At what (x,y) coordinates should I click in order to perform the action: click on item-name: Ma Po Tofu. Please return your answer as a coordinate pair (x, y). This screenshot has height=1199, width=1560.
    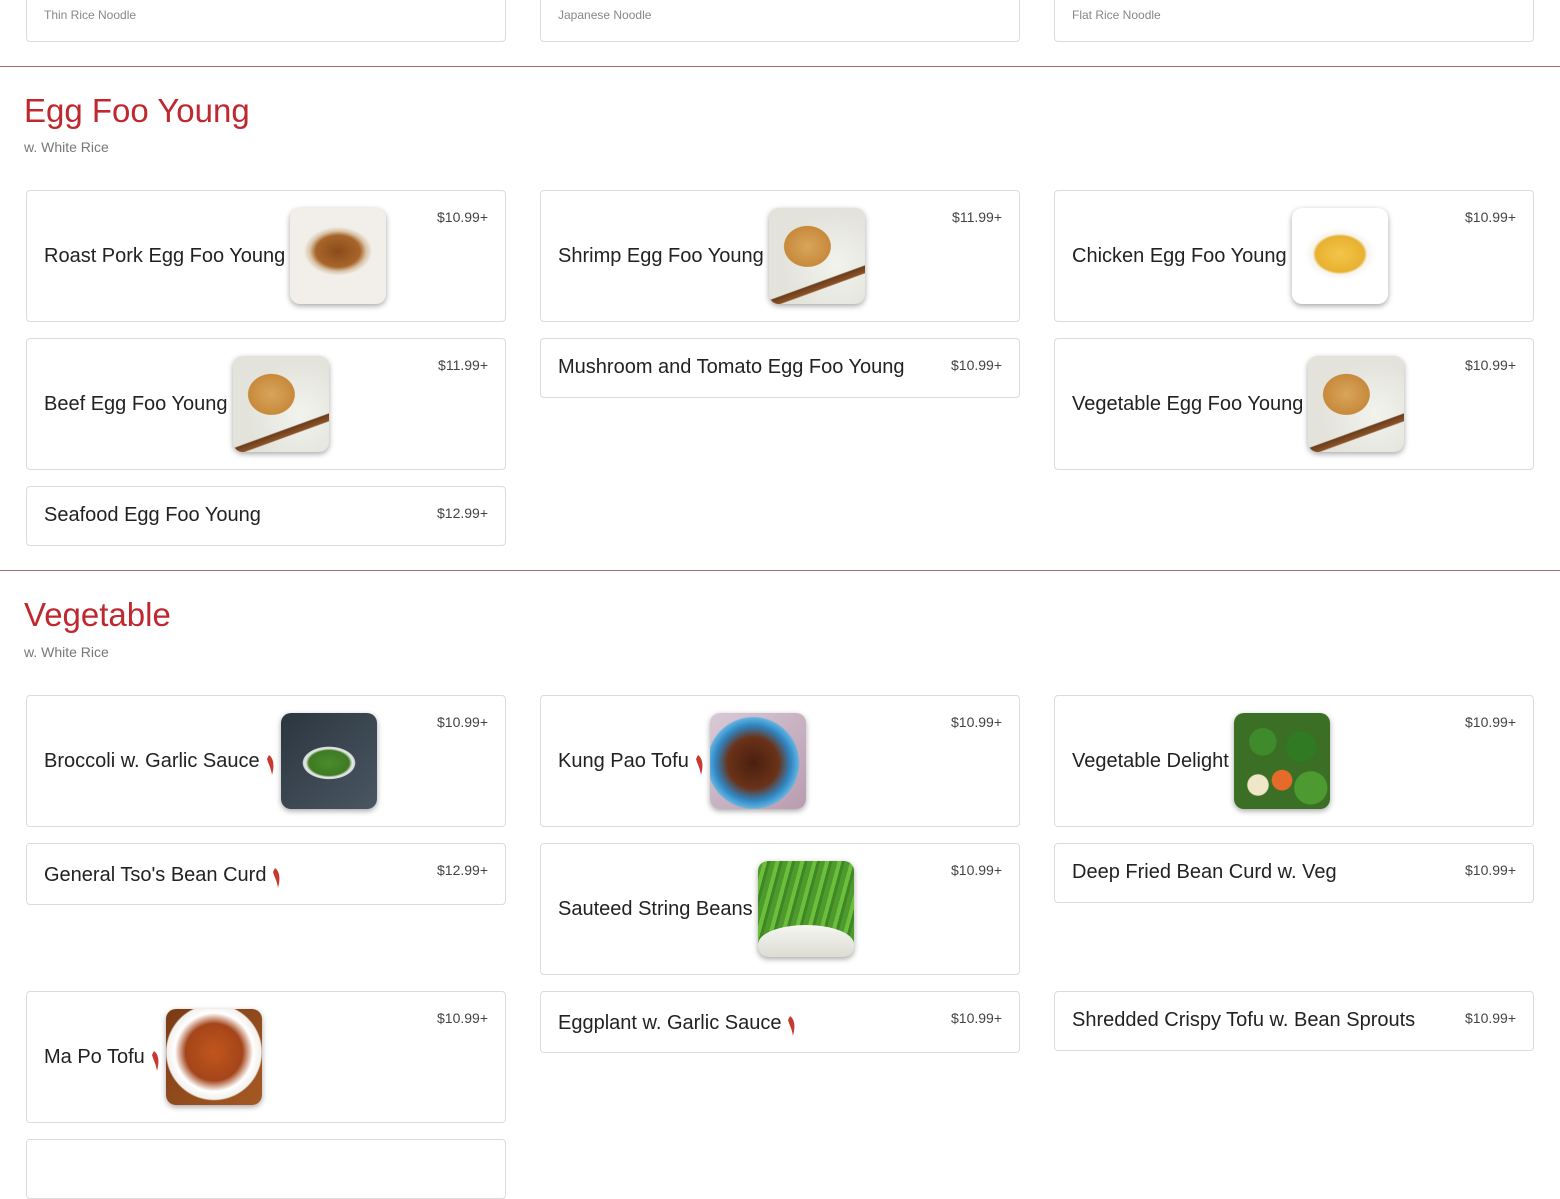
    Looking at the image, I should click on (94, 1056).